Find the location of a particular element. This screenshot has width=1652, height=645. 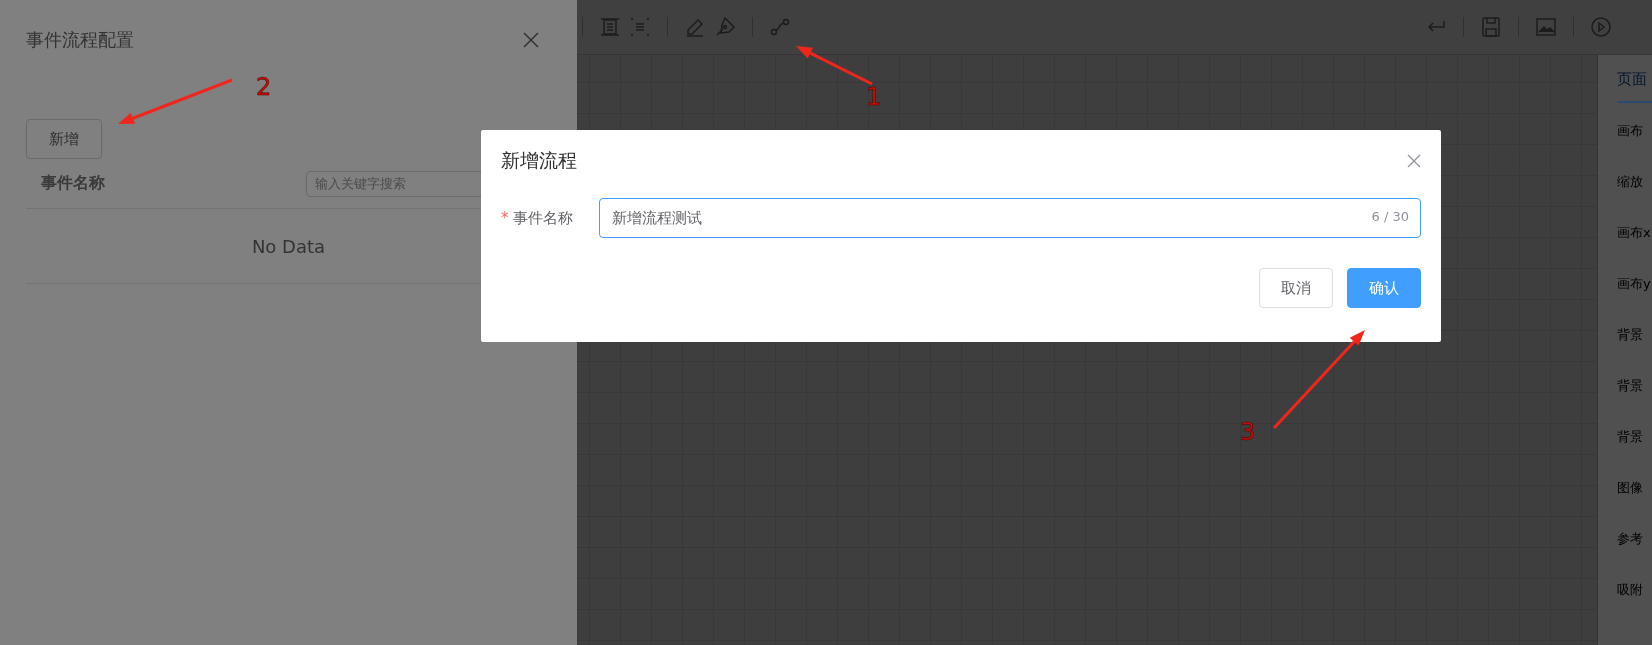

drawer-title: 事件流程配置 is located at coordinates (80, 40).